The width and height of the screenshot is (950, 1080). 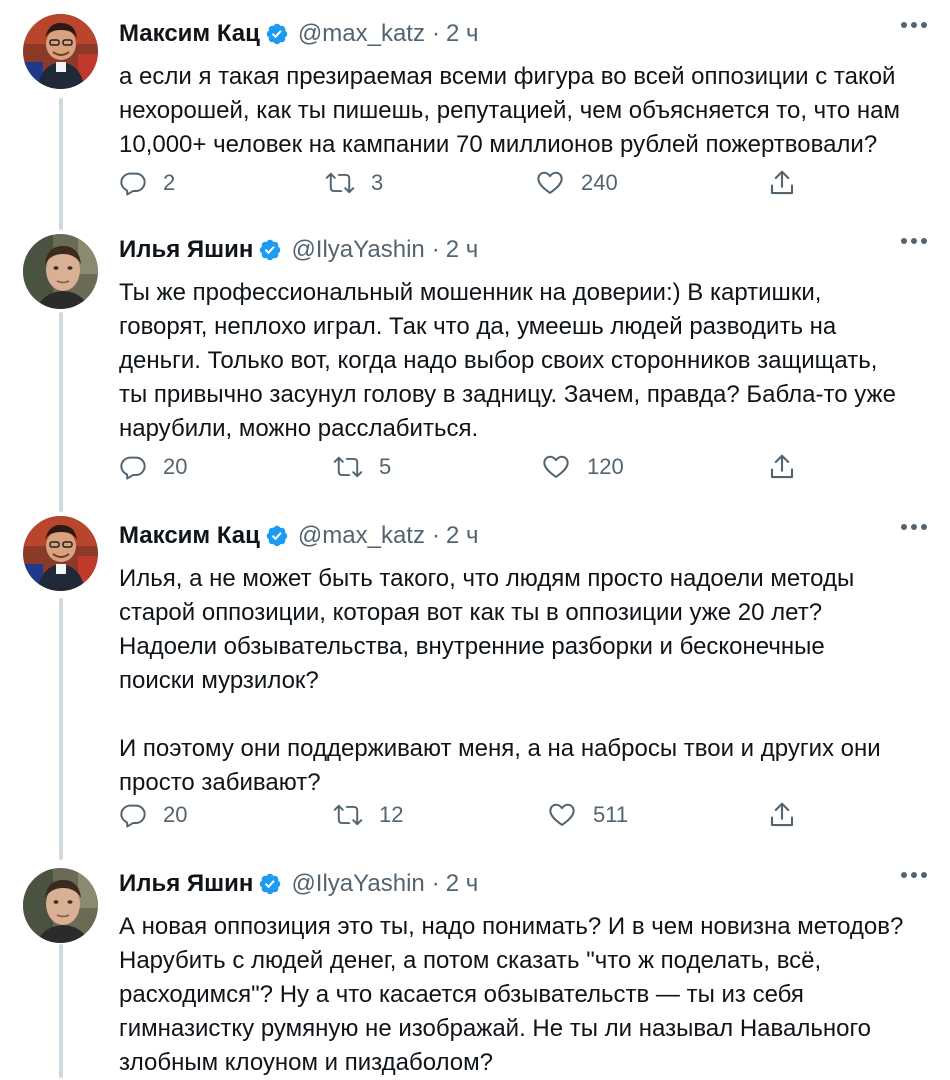 I want to click on reply-count: 2, so click(x=169, y=182).